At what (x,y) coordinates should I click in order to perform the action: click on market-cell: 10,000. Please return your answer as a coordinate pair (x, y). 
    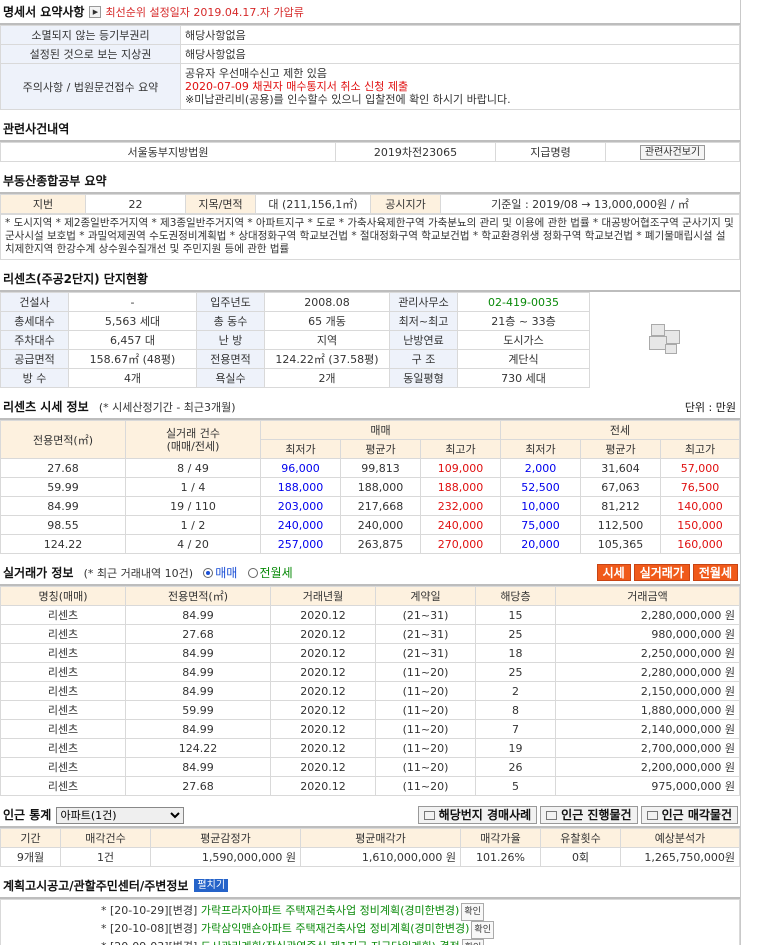
    Looking at the image, I should click on (540, 506).